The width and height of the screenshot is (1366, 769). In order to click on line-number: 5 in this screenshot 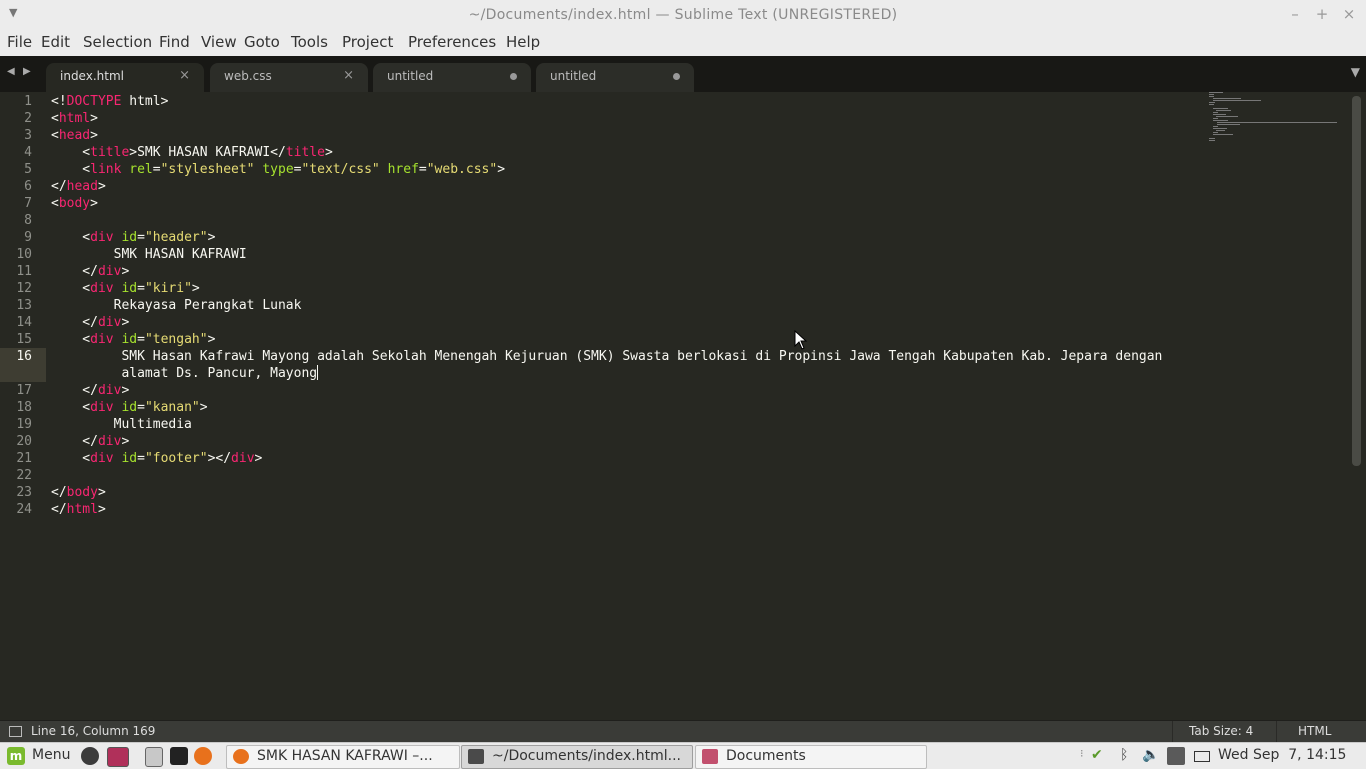, I will do `click(28, 169)`.